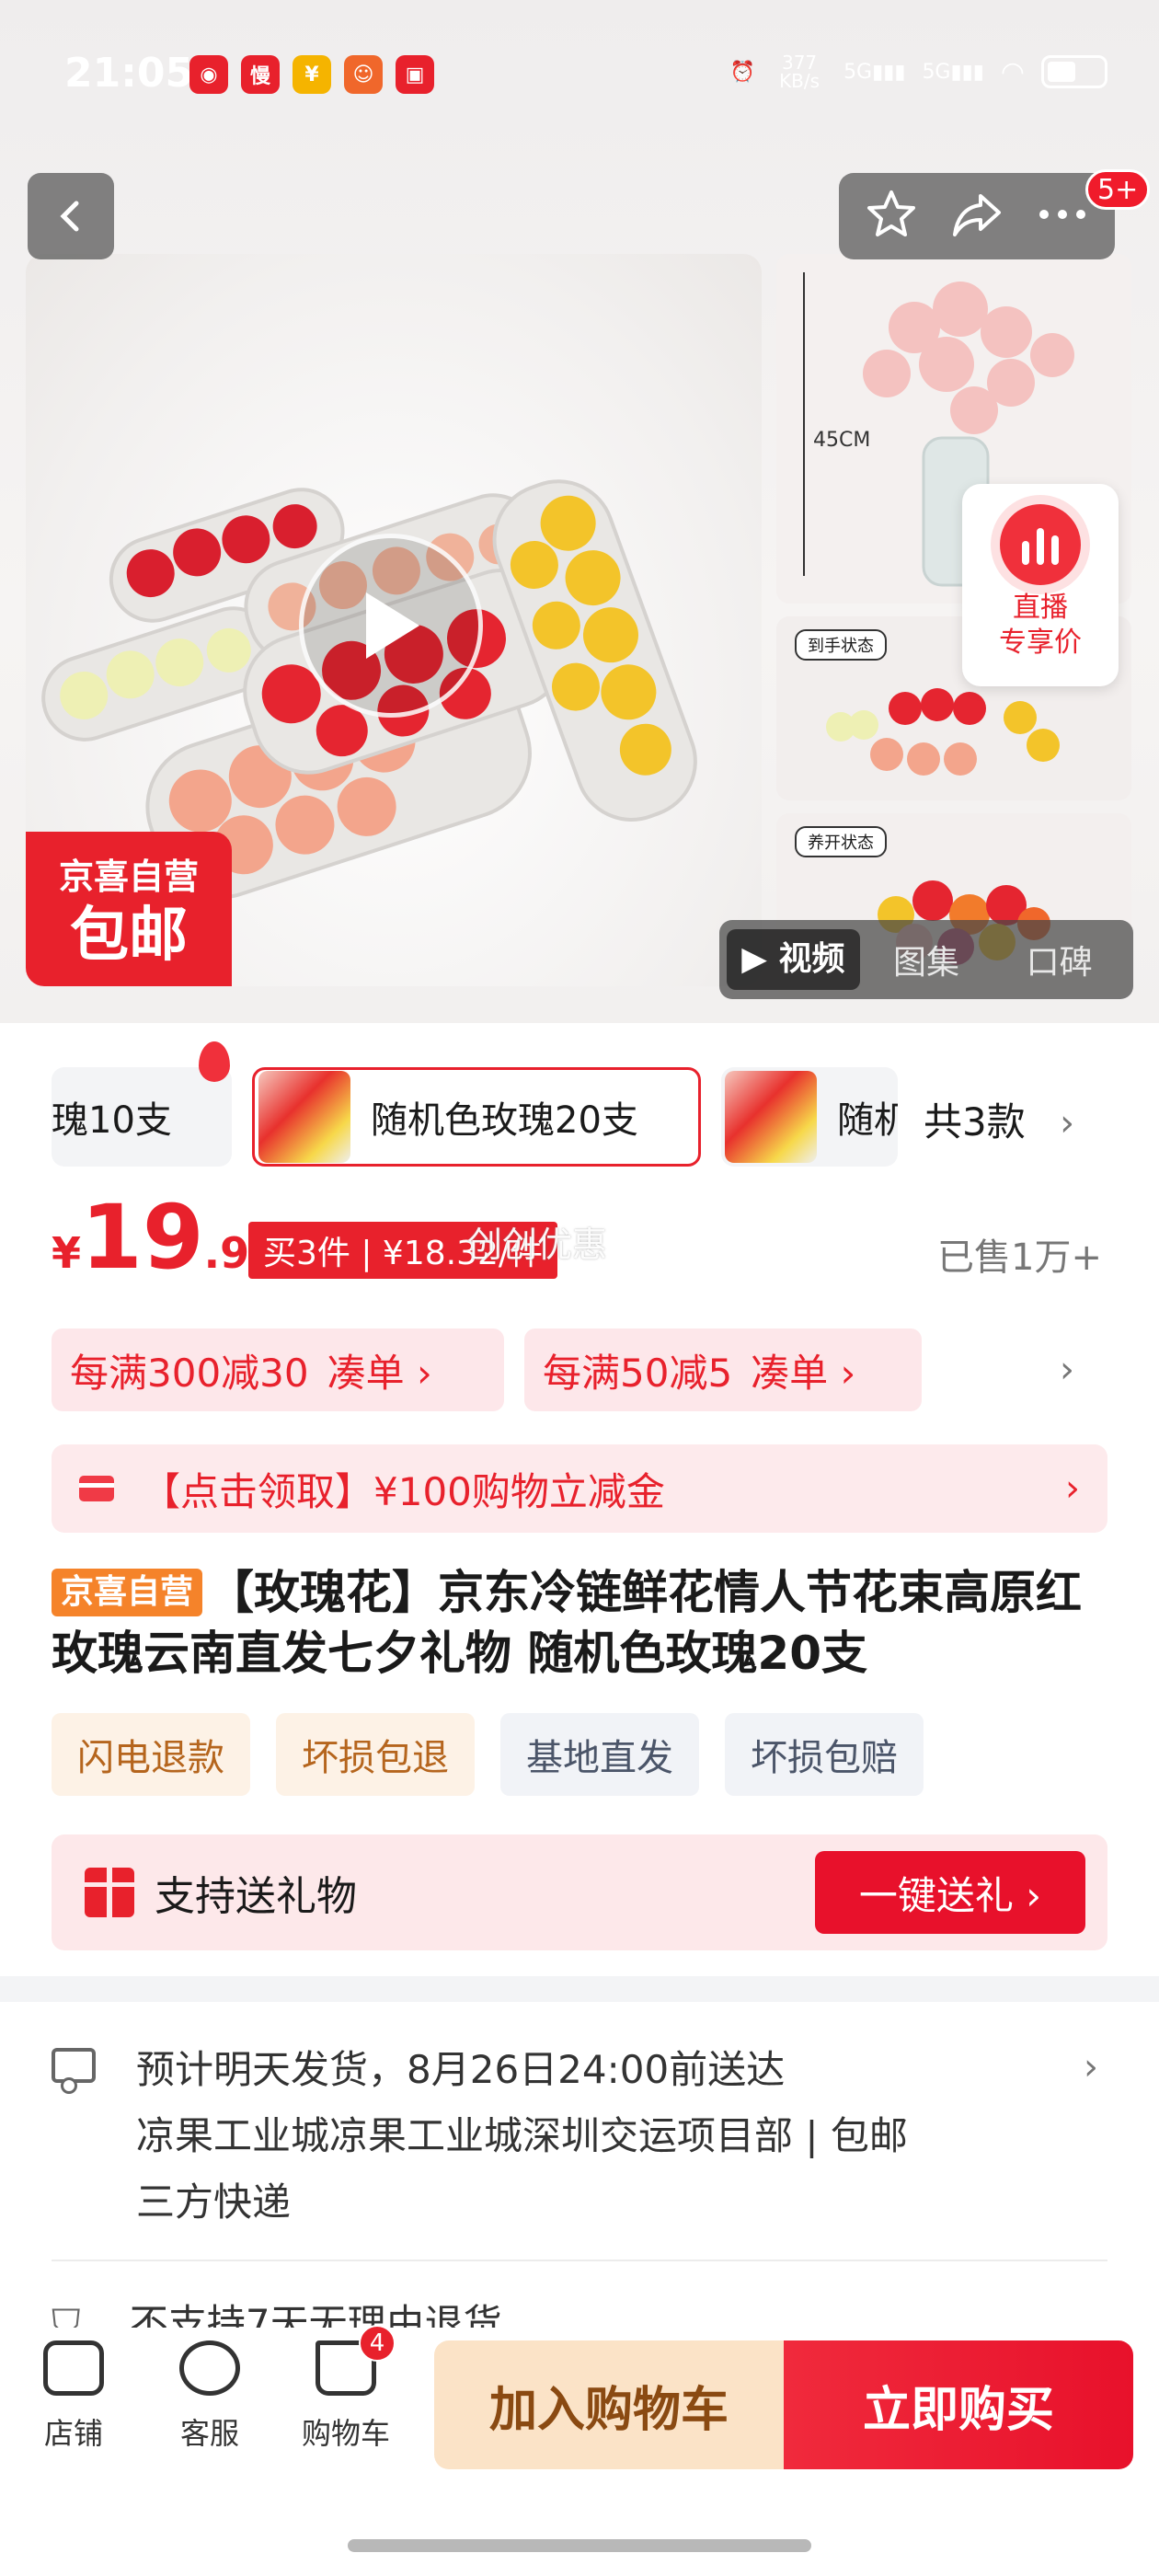 The width and height of the screenshot is (1159, 2576). I want to click on customer-service-icon, so click(209, 2368).